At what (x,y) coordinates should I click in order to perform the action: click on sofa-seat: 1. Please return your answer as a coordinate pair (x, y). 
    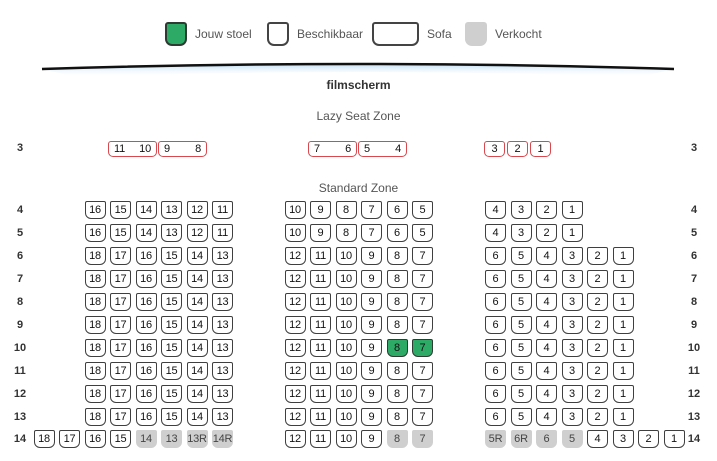
    Looking at the image, I should click on (540, 149).